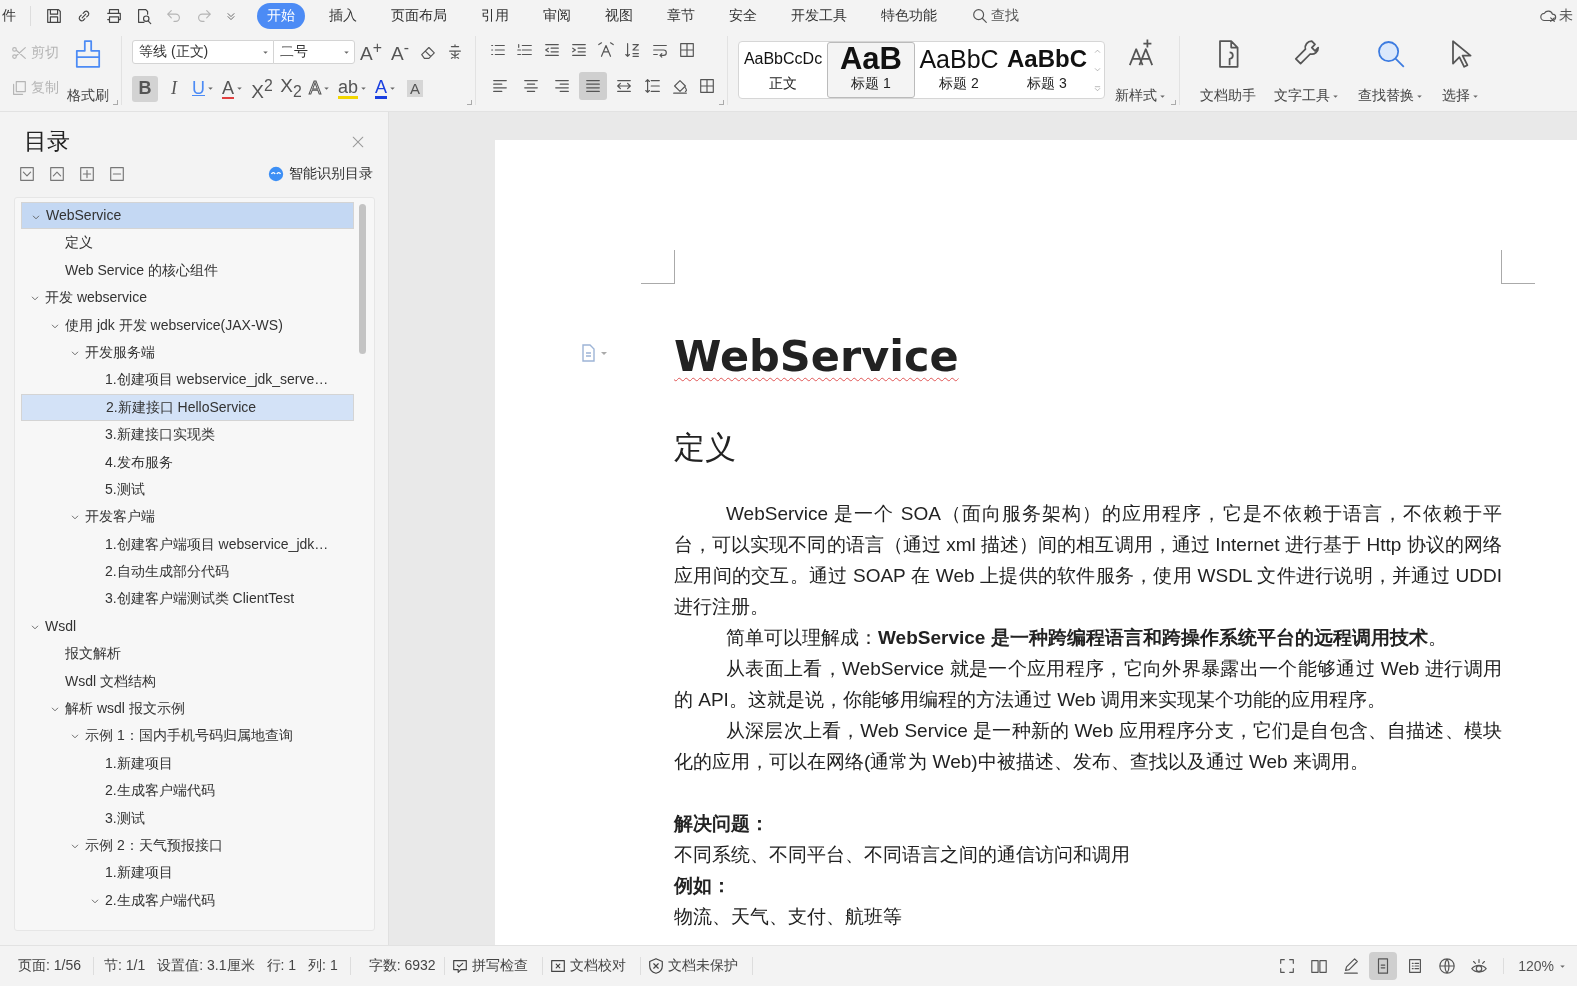 This screenshot has height=986, width=1577. I want to click on outline-item: 示例 2：天气预报接口, so click(187, 846).